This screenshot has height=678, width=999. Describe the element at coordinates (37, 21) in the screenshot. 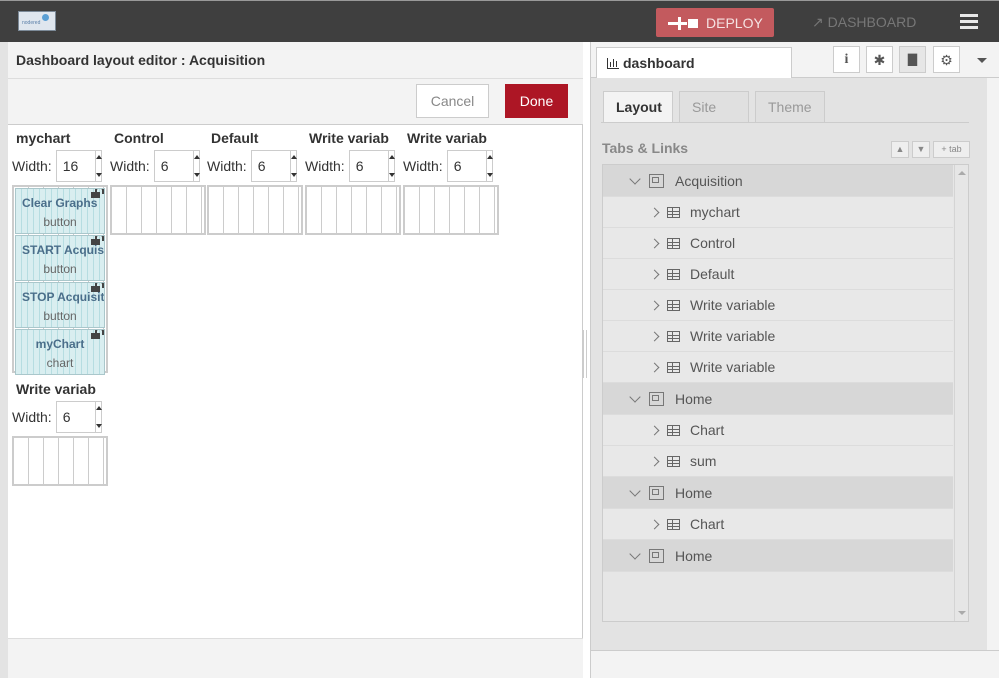

I see `node-red-logo: nodered` at that location.